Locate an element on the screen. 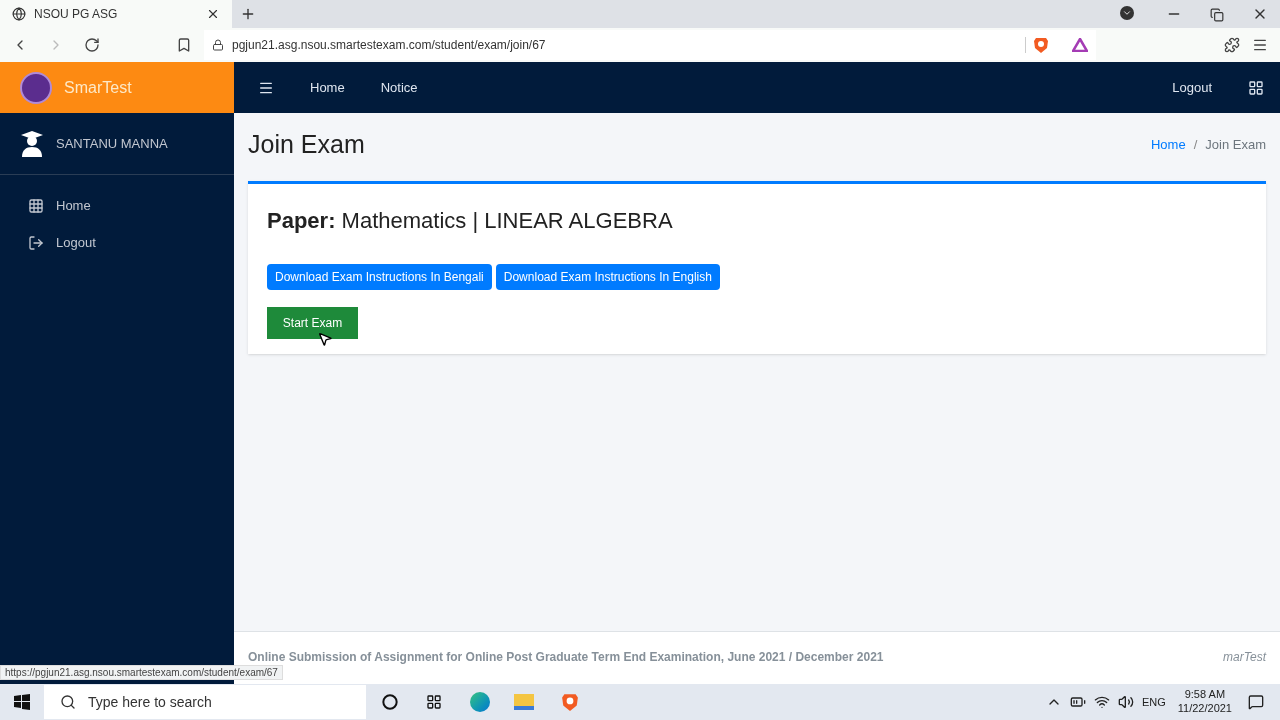 This screenshot has width=1280, height=720. user-name: SANTANU MANNA is located at coordinates (112, 143).